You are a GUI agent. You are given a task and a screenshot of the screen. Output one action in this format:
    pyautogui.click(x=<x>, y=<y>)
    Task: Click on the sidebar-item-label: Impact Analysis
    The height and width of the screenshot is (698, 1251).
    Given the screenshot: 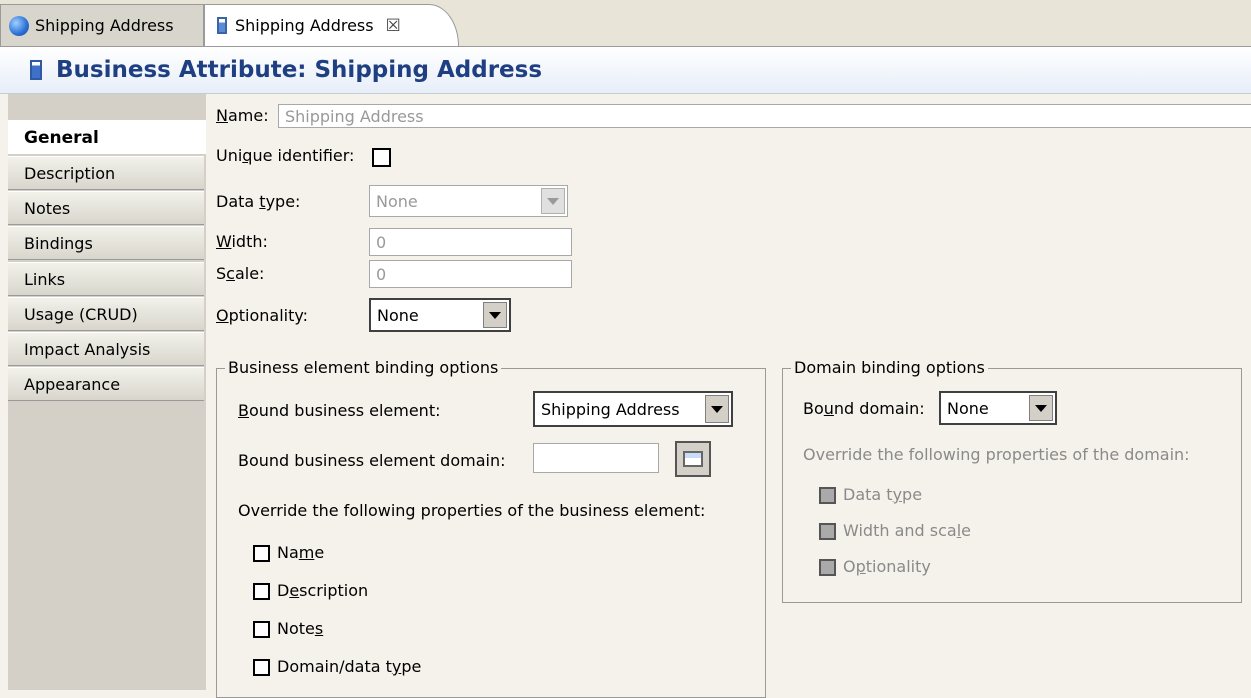 What is the action you would take?
    pyautogui.click(x=87, y=349)
    